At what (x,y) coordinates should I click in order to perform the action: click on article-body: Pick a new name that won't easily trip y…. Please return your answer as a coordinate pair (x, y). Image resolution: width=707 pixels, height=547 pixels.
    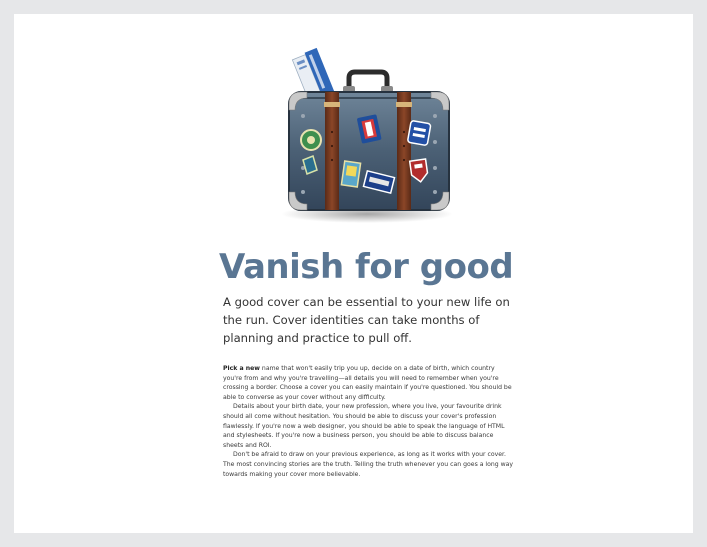
    Looking at the image, I should click on (369, 421).